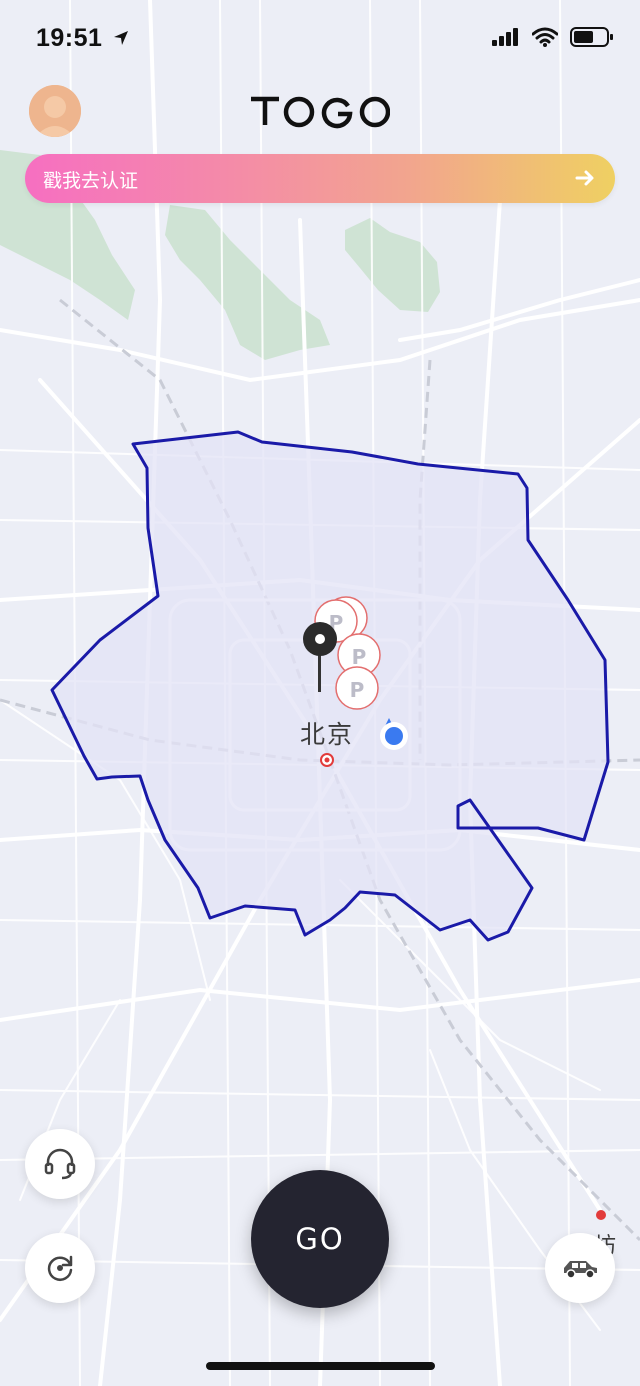 Image resolution: width=640 pixels, height=1386 pixels. I want to click on status-bar: 19:51, so click(320, 40).